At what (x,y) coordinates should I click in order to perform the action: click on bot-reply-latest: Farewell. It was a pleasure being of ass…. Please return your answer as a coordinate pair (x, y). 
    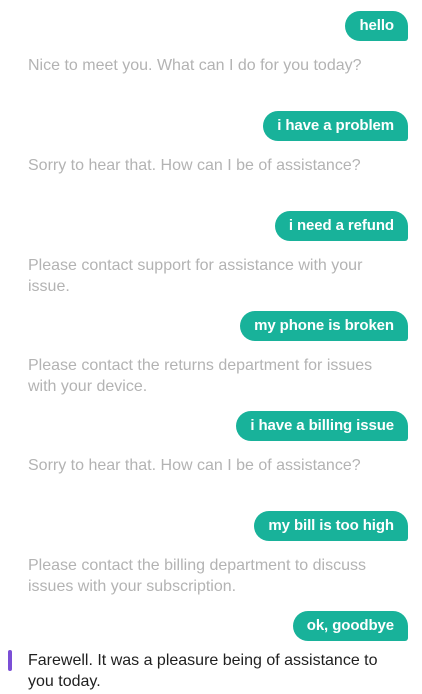
    Looking at the image, I should click on (203, 671).